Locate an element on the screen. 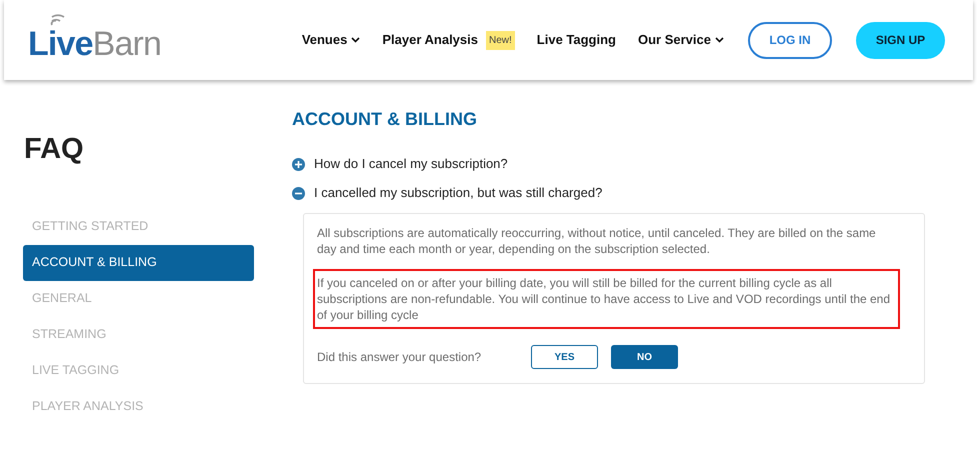 Image resolution: width=977 pixels, height=449 pixels. section-title: ACCOUNT & BILLING is located at coordinates (385, 119).